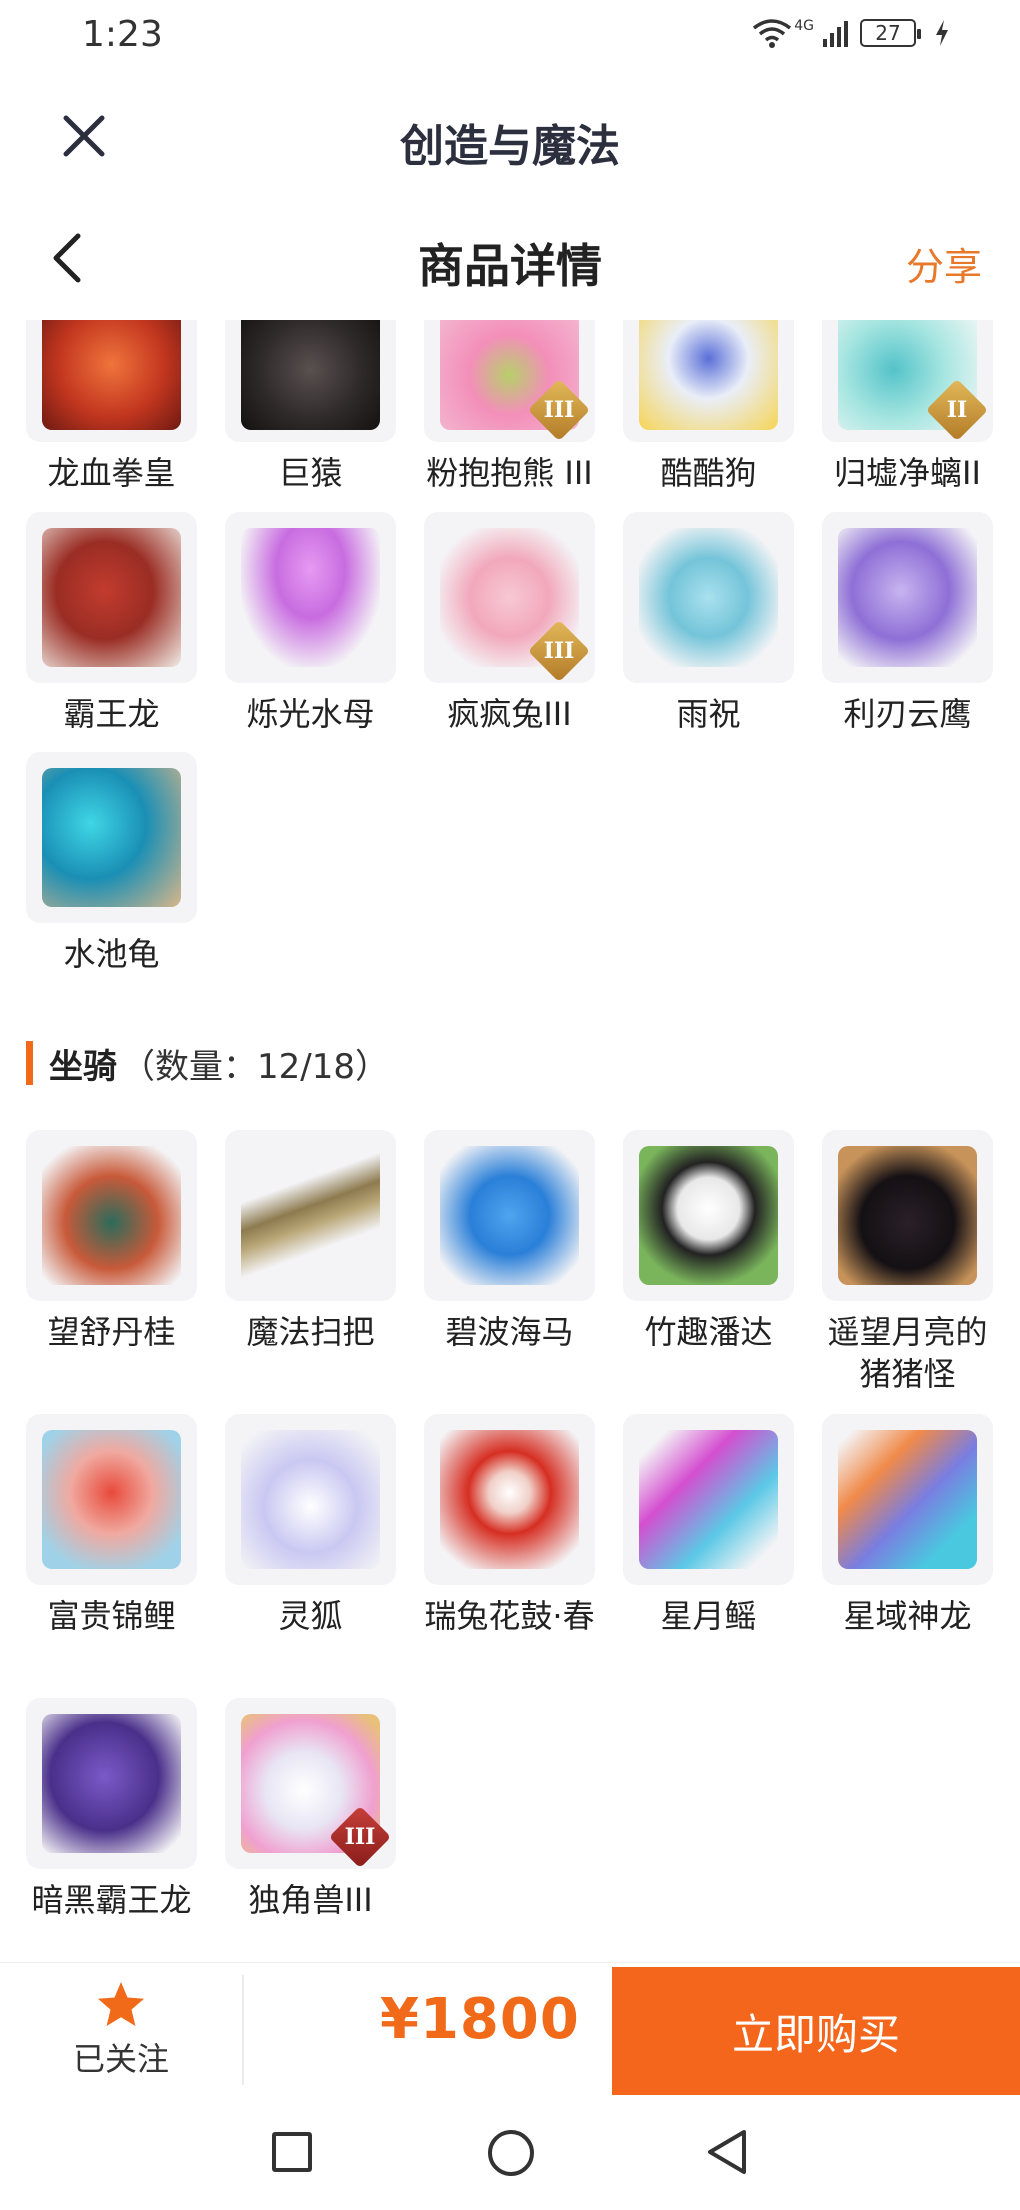  What do you see at coordinates (516, 1809) in the screenshot?
I see `mount-grid-row-3: 暗黑霸王龙 III 独角兽III` at bounding box center [516, 1809].